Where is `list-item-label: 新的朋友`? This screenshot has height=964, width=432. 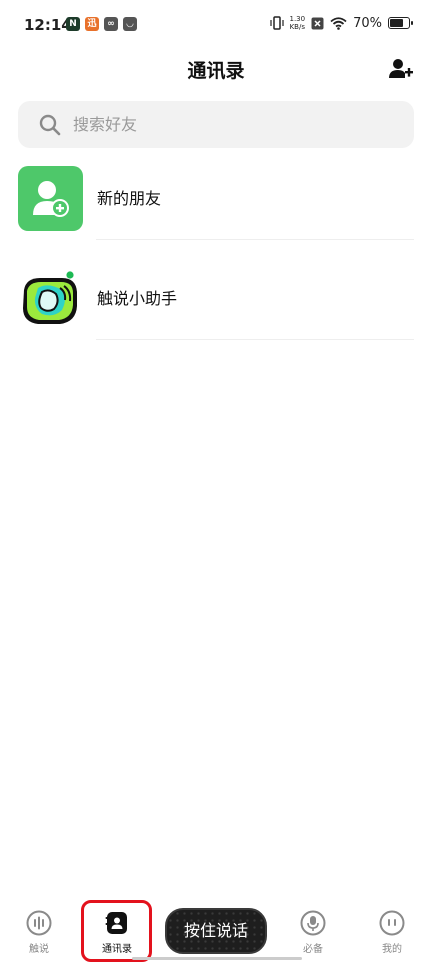
list-item-label: 新的朋友 is located at coordinates (129, 198).